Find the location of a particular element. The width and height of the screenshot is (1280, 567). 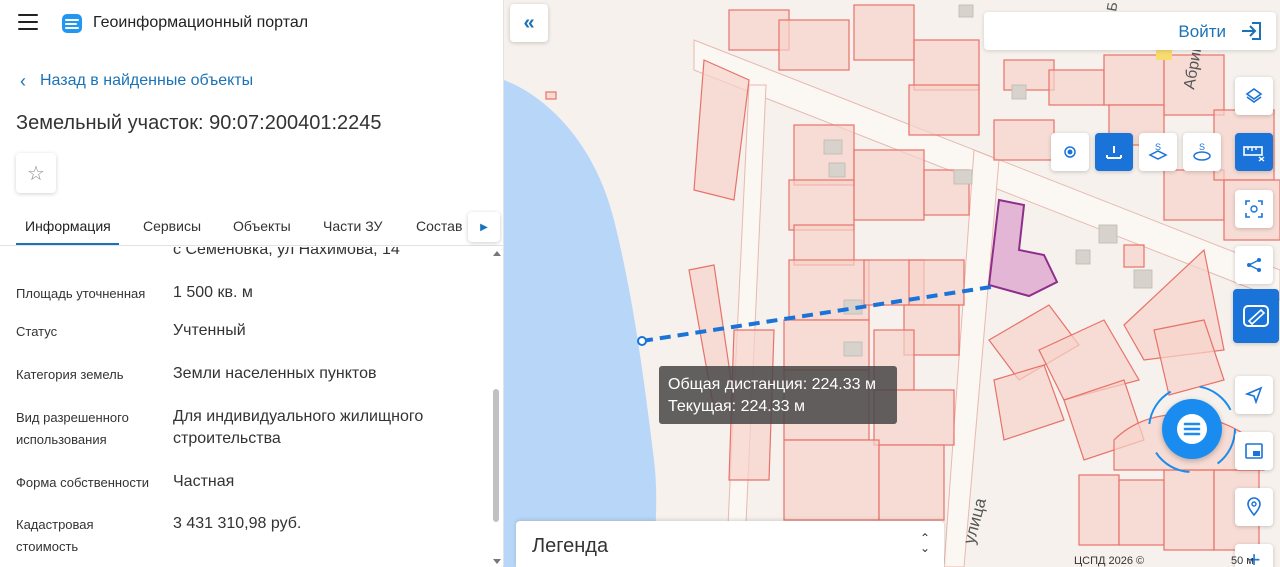

login-icon is located at coordinates (1251, 31).